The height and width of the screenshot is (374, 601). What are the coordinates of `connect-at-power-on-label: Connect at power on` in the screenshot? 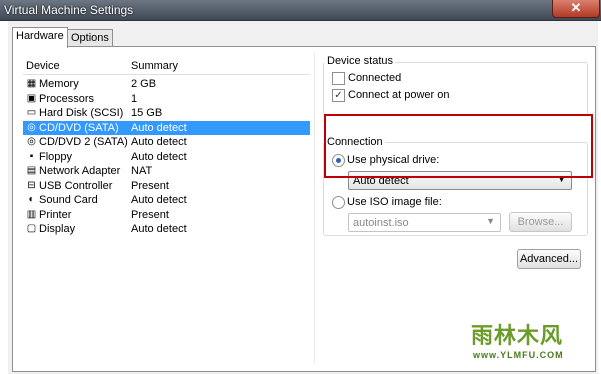 It's located at (399, 95).